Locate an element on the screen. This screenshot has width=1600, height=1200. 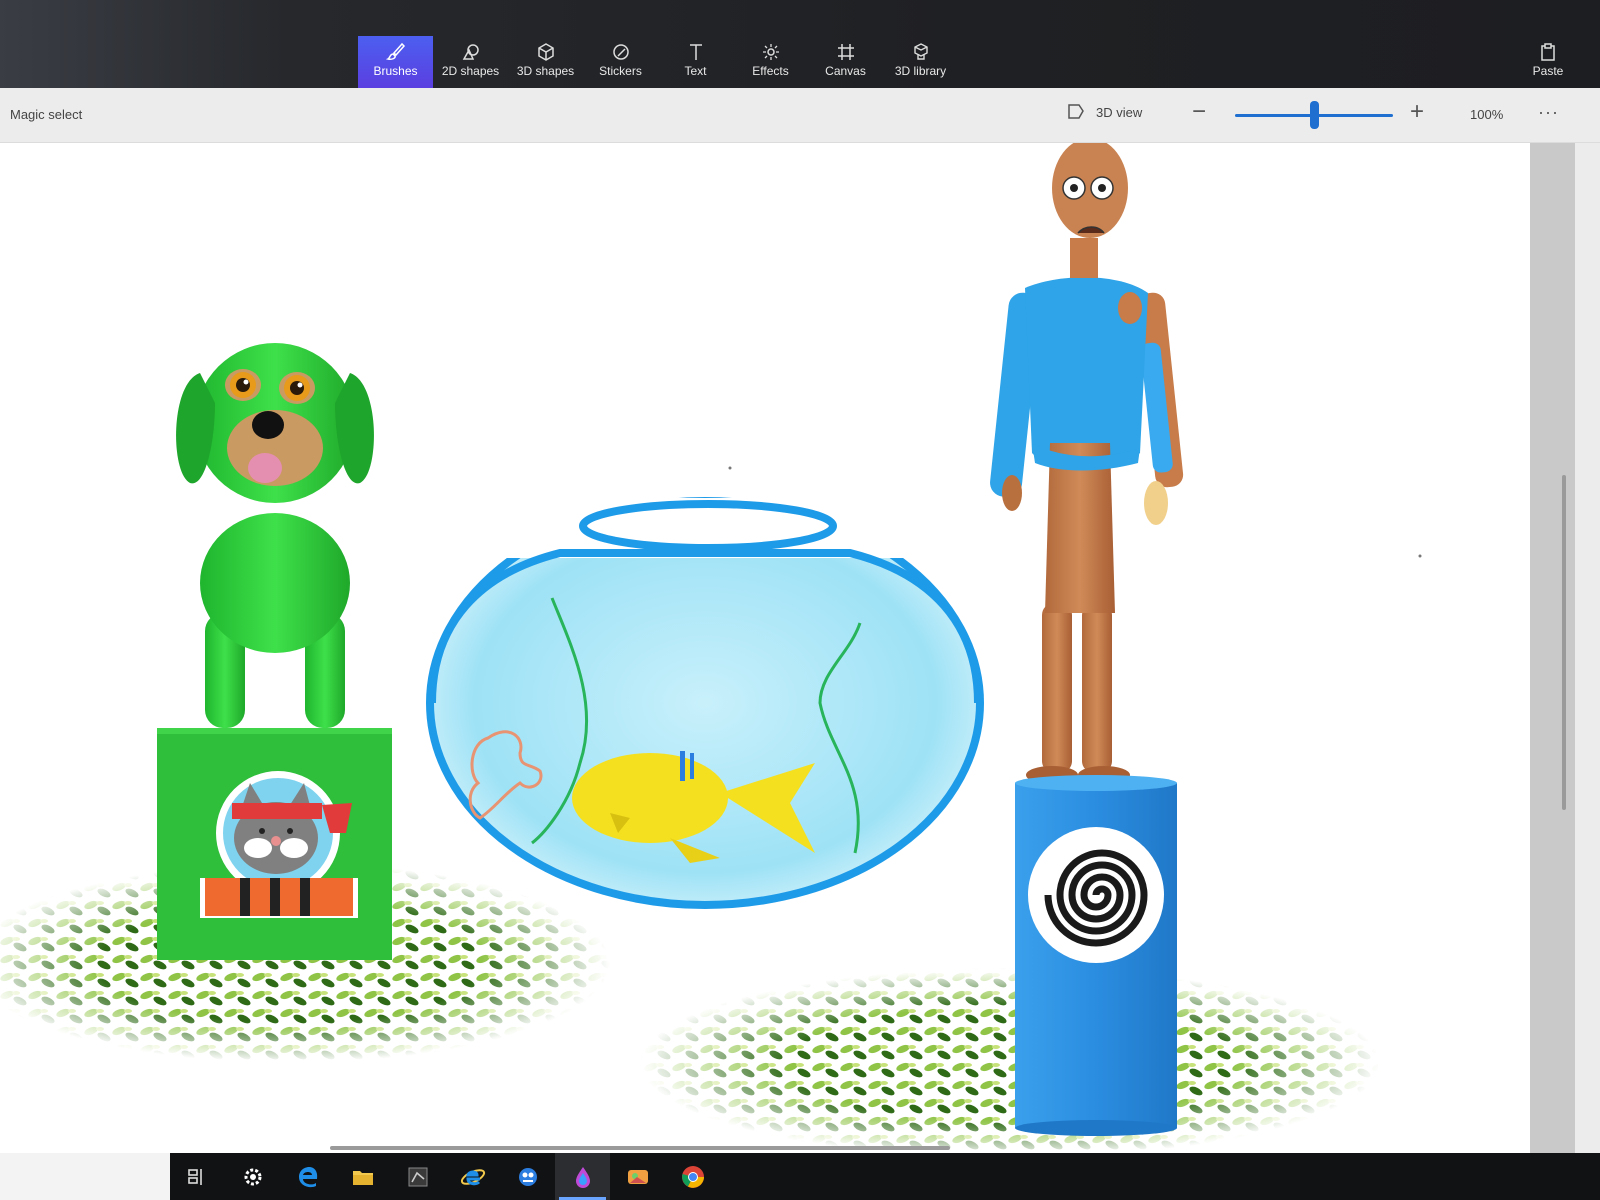
photos-icon is located at coordinates (637, 1176).